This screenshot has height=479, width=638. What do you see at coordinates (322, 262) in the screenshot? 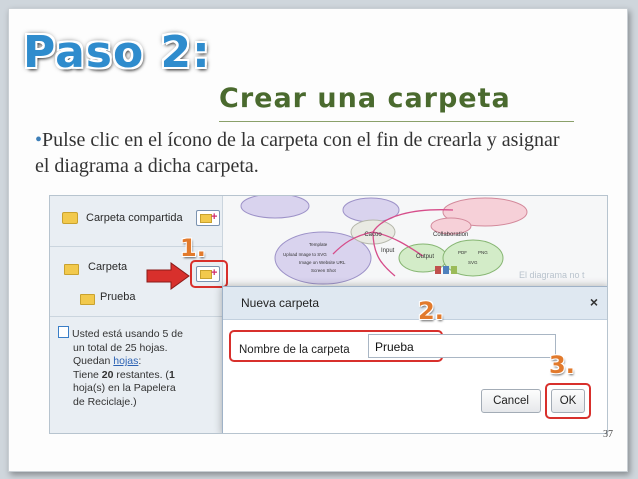
I see `diagram-node-label: Image on Website URL` at bounding box center [322, 262].